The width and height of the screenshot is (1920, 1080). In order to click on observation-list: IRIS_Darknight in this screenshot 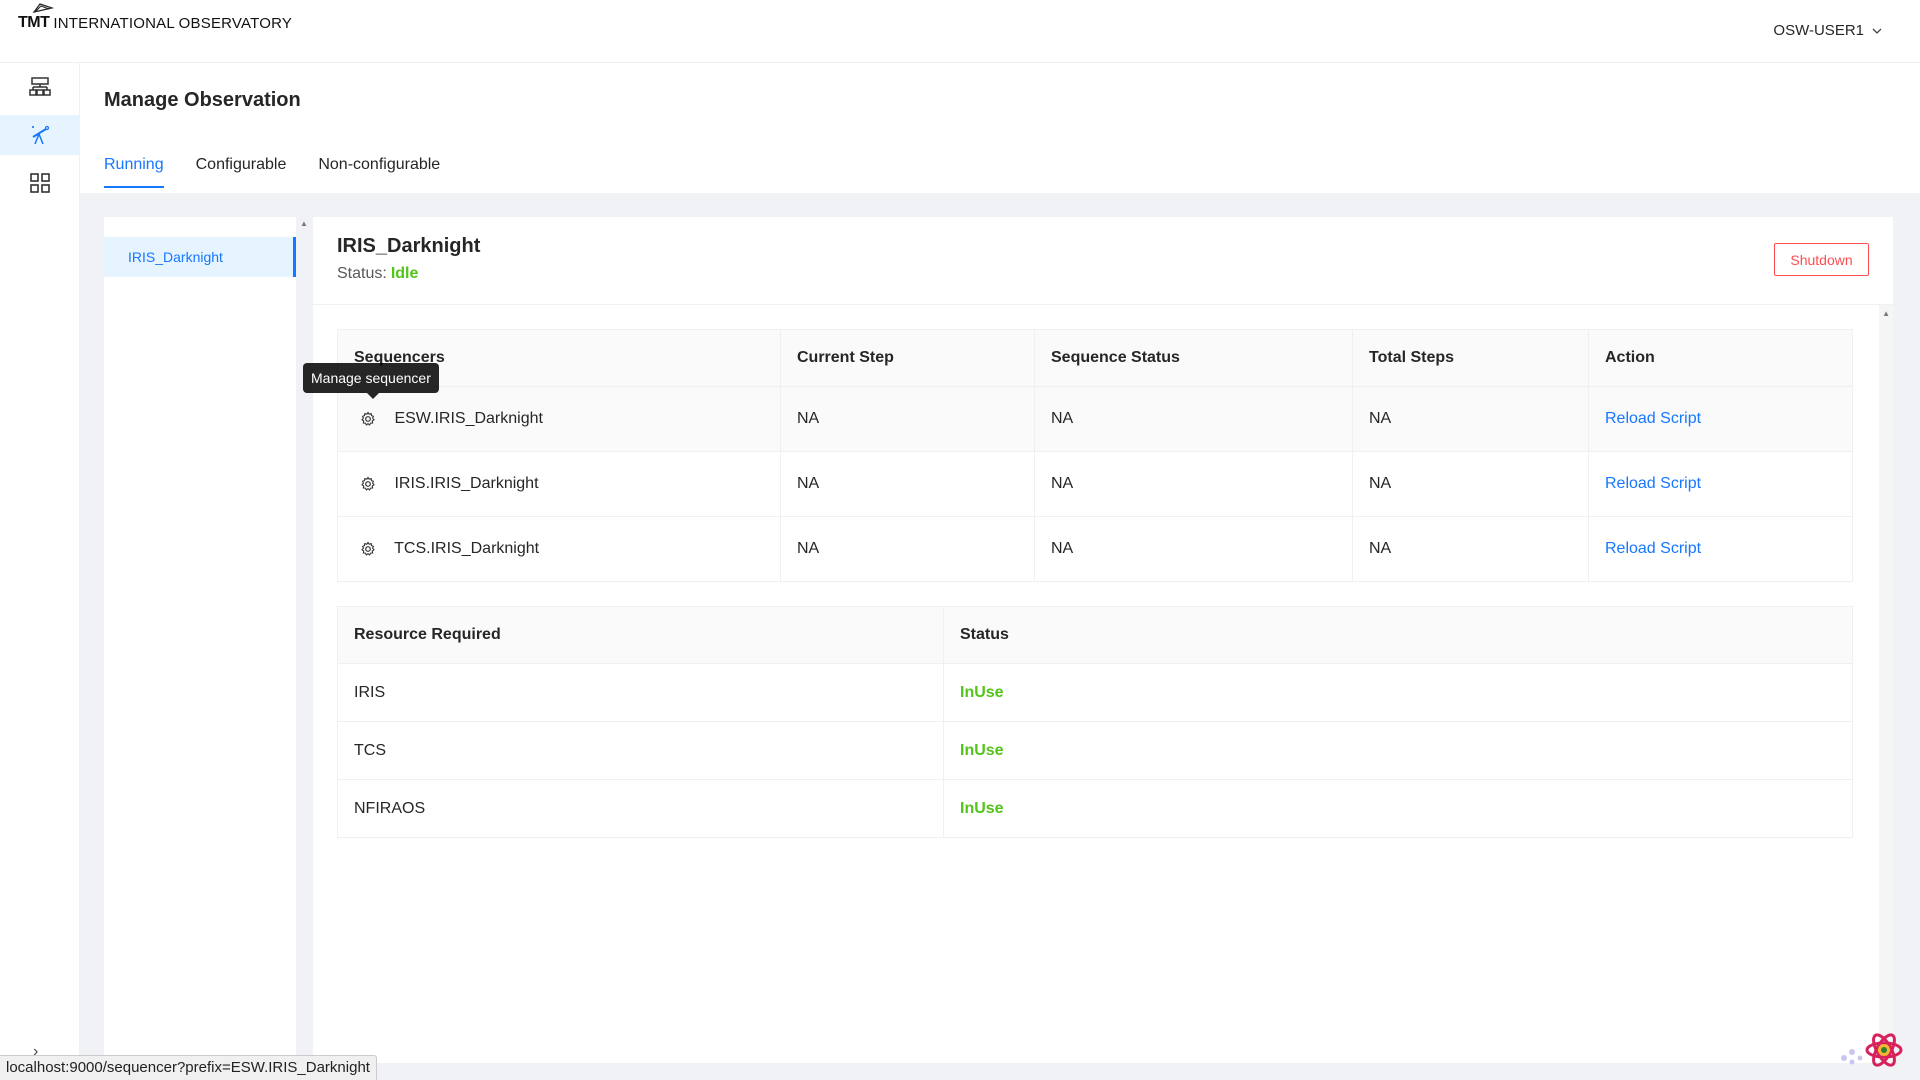, I will do `click(200, 640)`.